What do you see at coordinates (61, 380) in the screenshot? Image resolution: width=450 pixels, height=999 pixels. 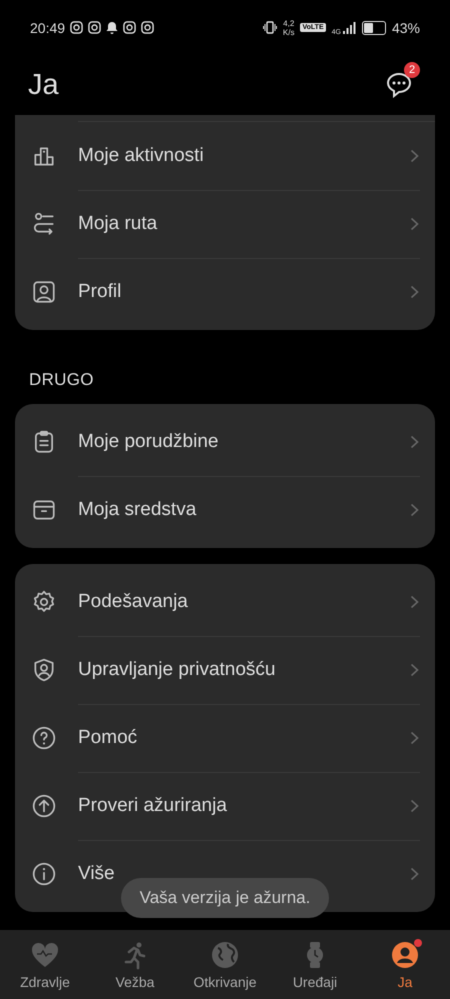 I see `section-heading: DRUGO` at bounding box center [61, 380].